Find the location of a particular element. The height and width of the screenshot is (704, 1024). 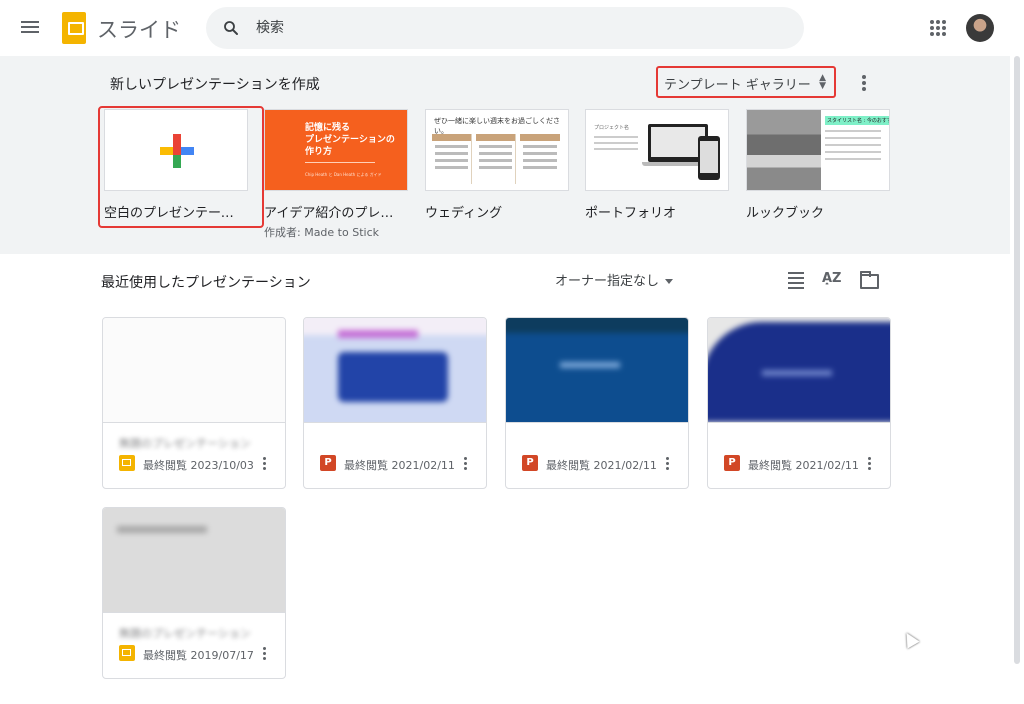

template-lookbook-thumbnail: スタイリスト名 : 今のおすすめ is located at coordinates (818, 150).